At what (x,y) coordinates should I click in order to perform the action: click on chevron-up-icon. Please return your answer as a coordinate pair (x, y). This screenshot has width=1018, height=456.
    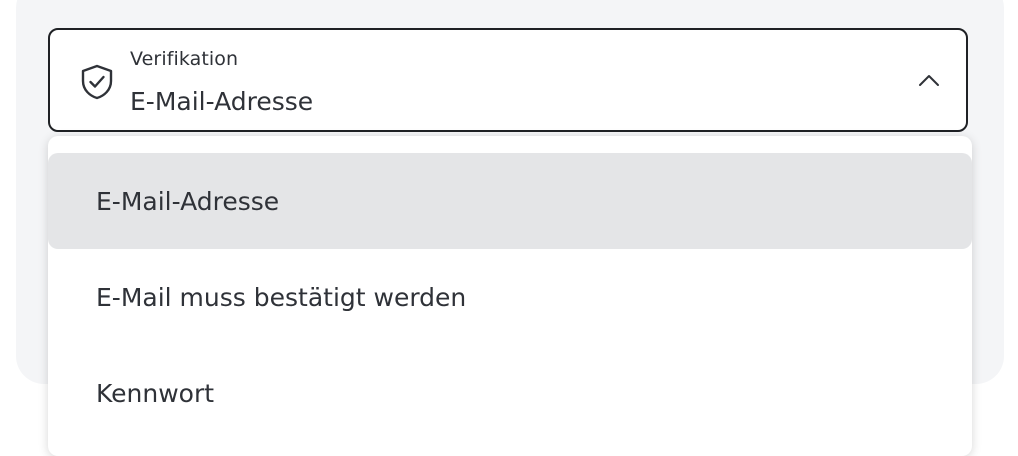
    Looking at the image, I should click on (929, 79).